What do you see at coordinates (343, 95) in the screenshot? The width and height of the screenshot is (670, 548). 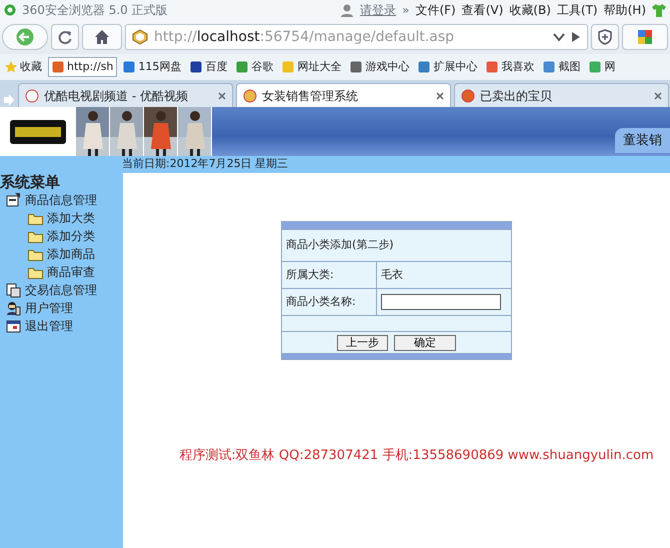 I see `browser-tab: 女装销售管理系统` at bounding box center [343, 95].